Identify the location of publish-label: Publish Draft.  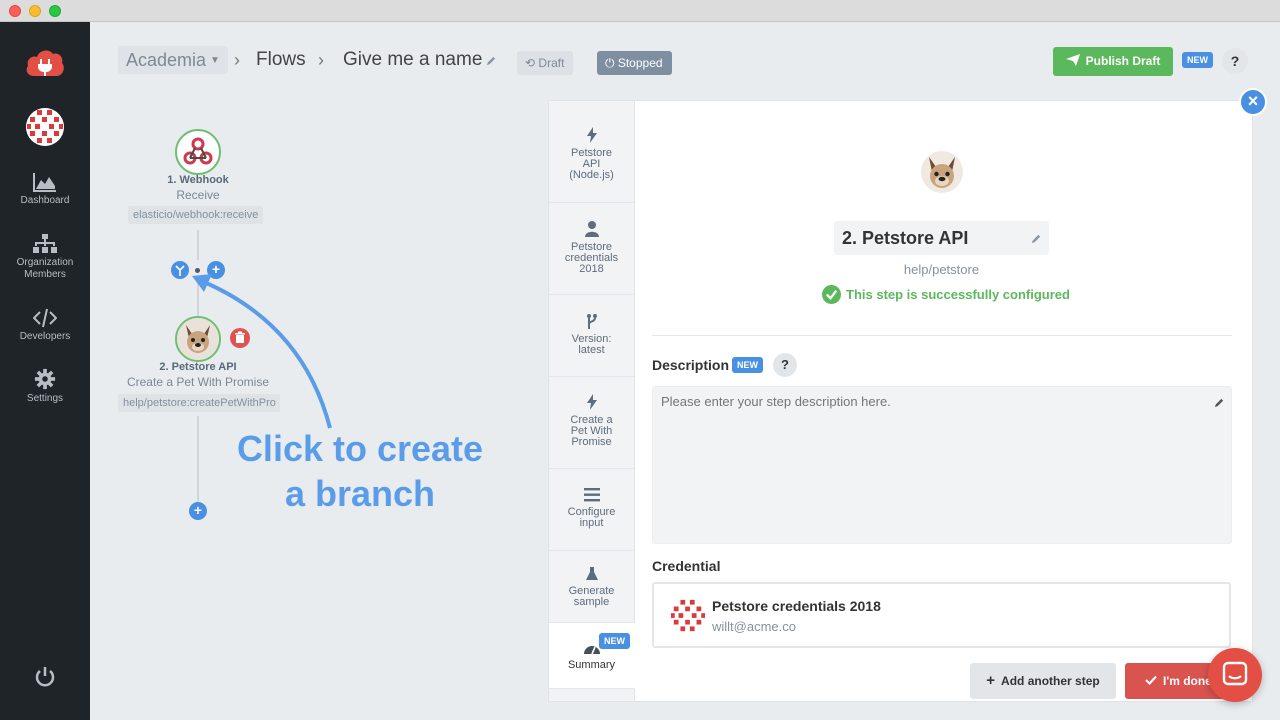
(1123, 61).